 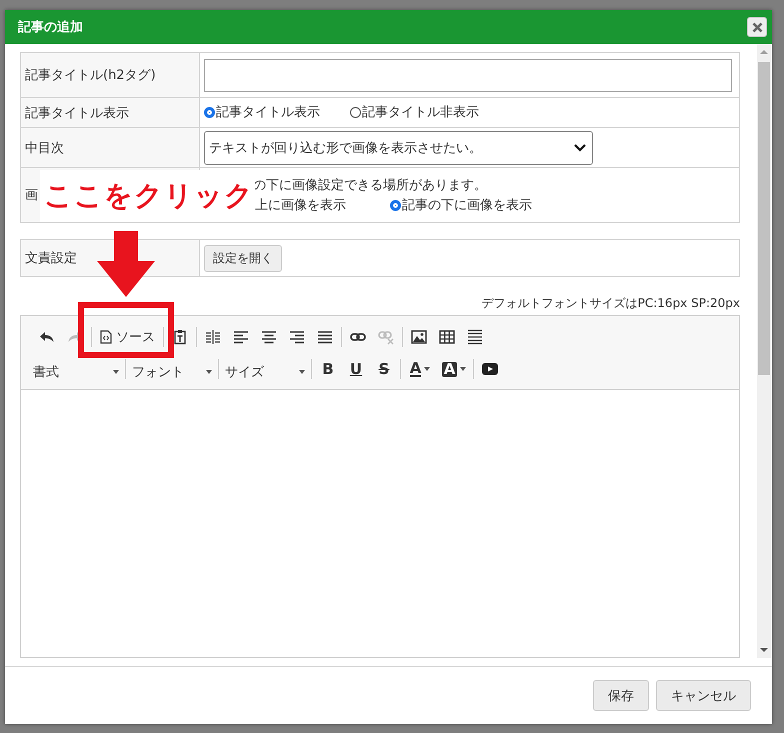 I want to click on title-input, so click(x=468, y=75).